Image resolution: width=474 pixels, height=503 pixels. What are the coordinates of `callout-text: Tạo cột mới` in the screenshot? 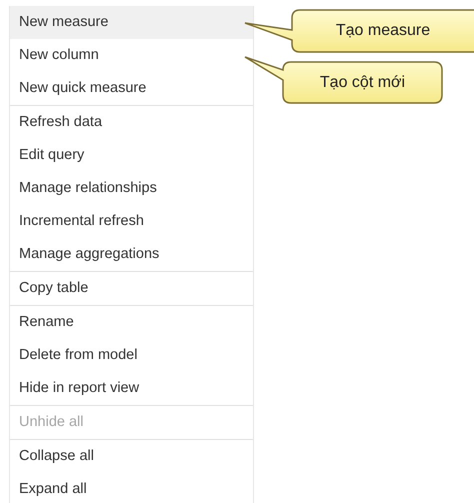 It's located at (363, 82).